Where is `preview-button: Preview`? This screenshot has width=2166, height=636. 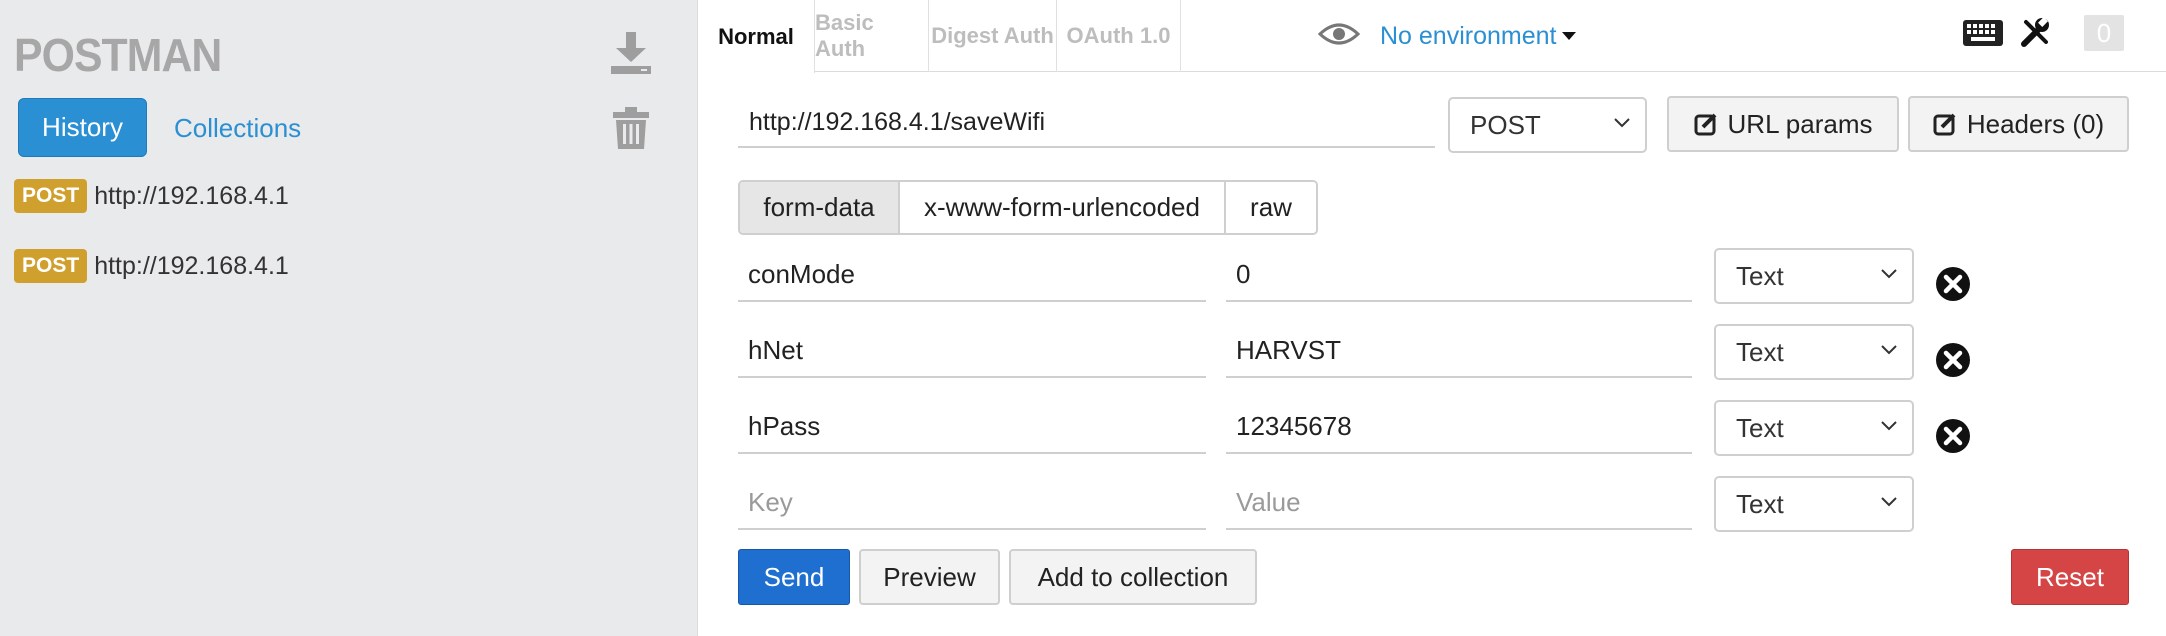 preview-button: Preview is located at coordinates (929, 577).